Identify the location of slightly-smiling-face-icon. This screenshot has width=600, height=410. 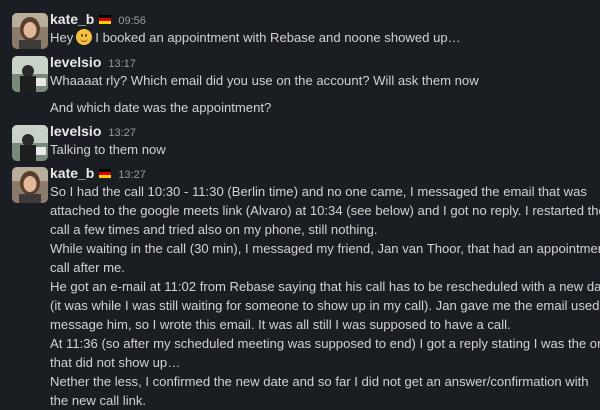
(84, 37).